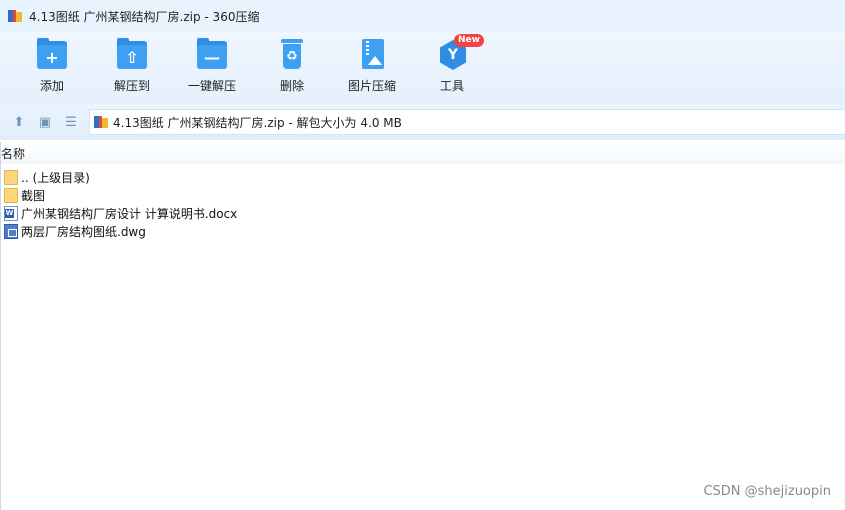 This screenshot has height=510, width=845. Describe the element at coordinates (422, 213) in the screenshot. I see `list-item-docx: 广州某钢结构厂房设计 计算说明书.docx` at that location.